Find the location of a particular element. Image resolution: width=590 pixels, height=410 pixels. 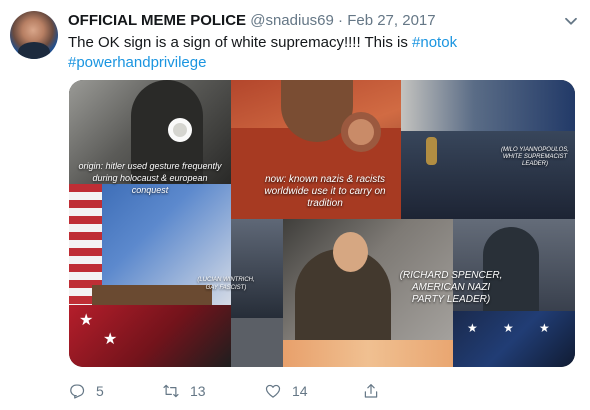

reply-icon is located at coordinates (77, 391).